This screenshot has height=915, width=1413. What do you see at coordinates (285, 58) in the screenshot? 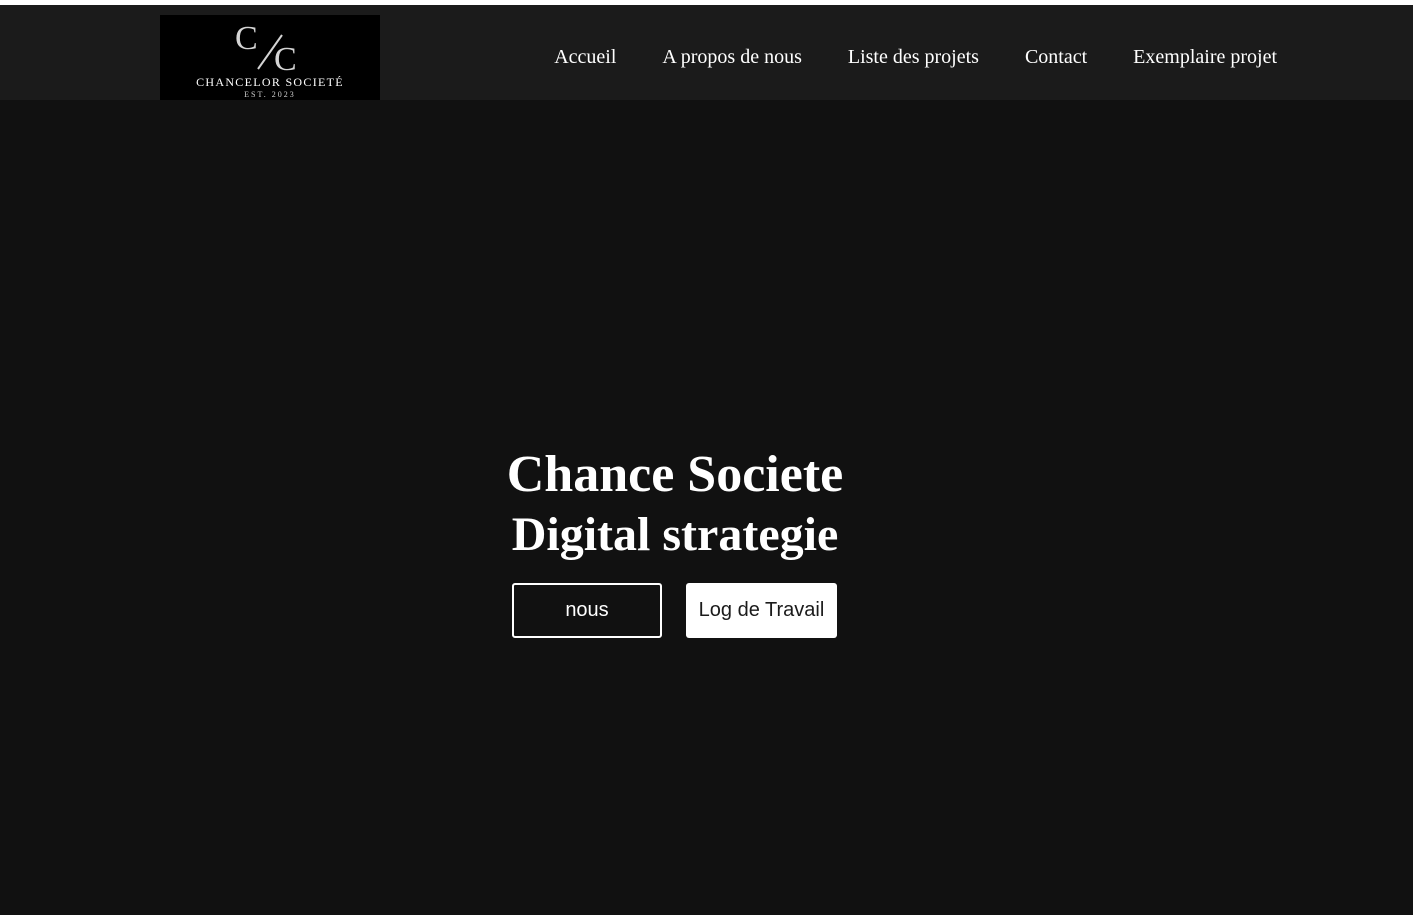
I see `monogram-letter-bottom: C` at bounding box center [285, 58].